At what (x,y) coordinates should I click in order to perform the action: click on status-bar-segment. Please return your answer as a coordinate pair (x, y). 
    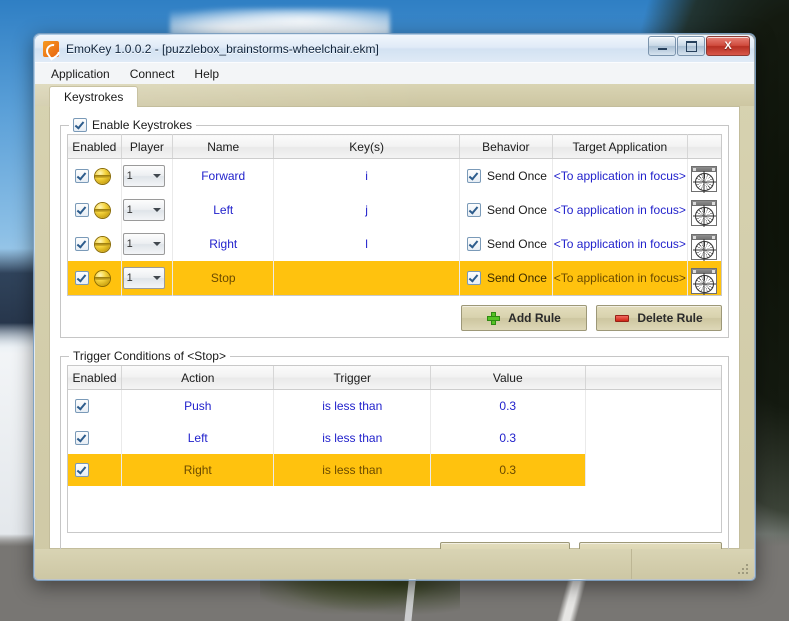
    Looking at the image, I should click on (692, 564).